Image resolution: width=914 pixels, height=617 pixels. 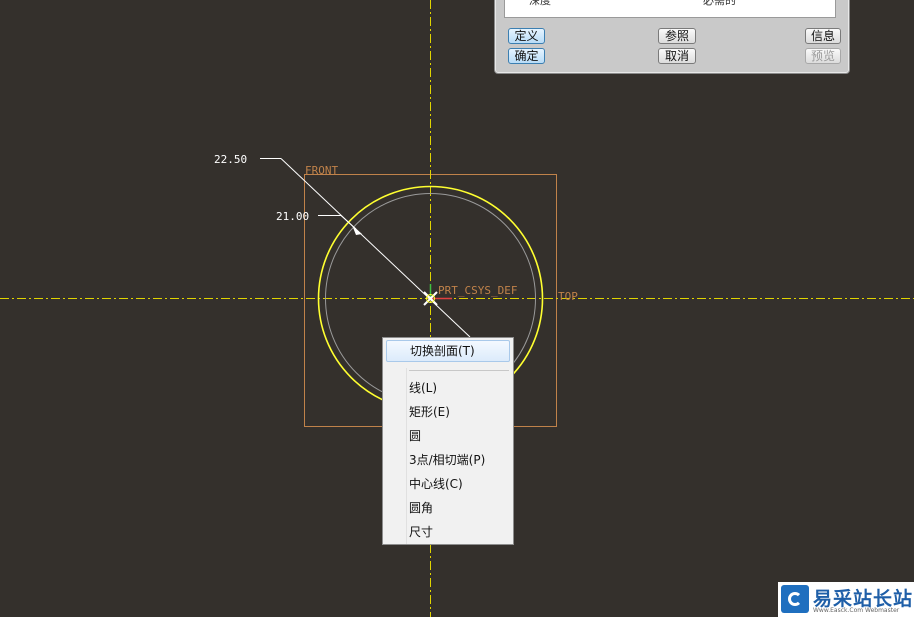 What do you see at coordinates (526, 36) in the screenshot?
I see `define-button: 定义` at bounding box center [526, 36].